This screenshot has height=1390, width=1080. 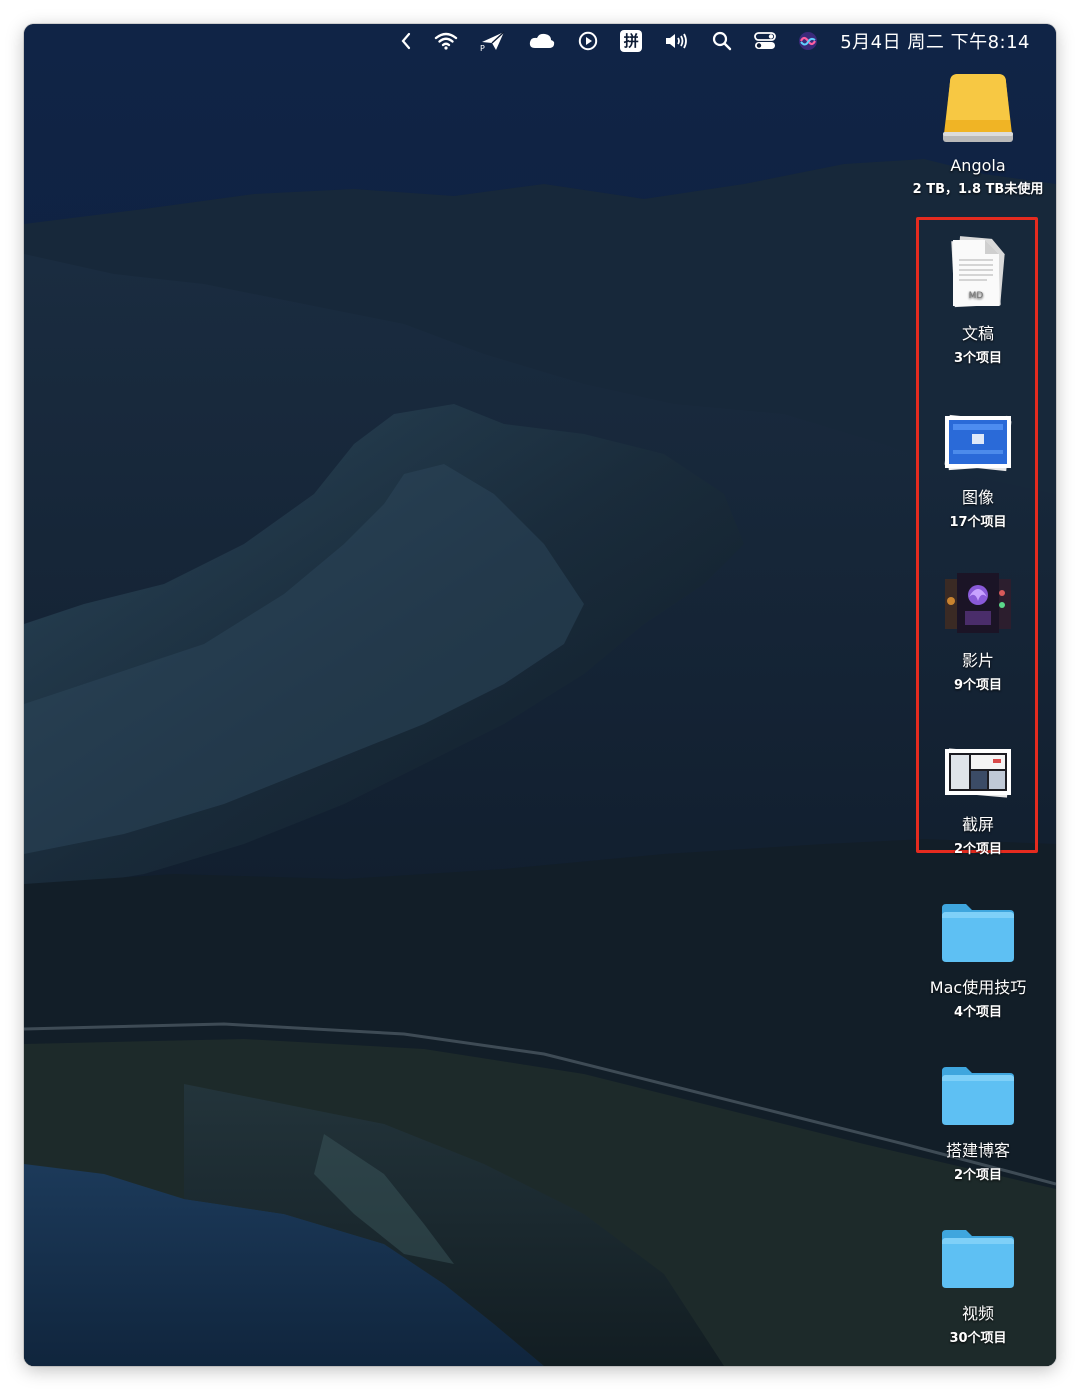 I want to click on play-circle-icon, so click(x=588, y=41).